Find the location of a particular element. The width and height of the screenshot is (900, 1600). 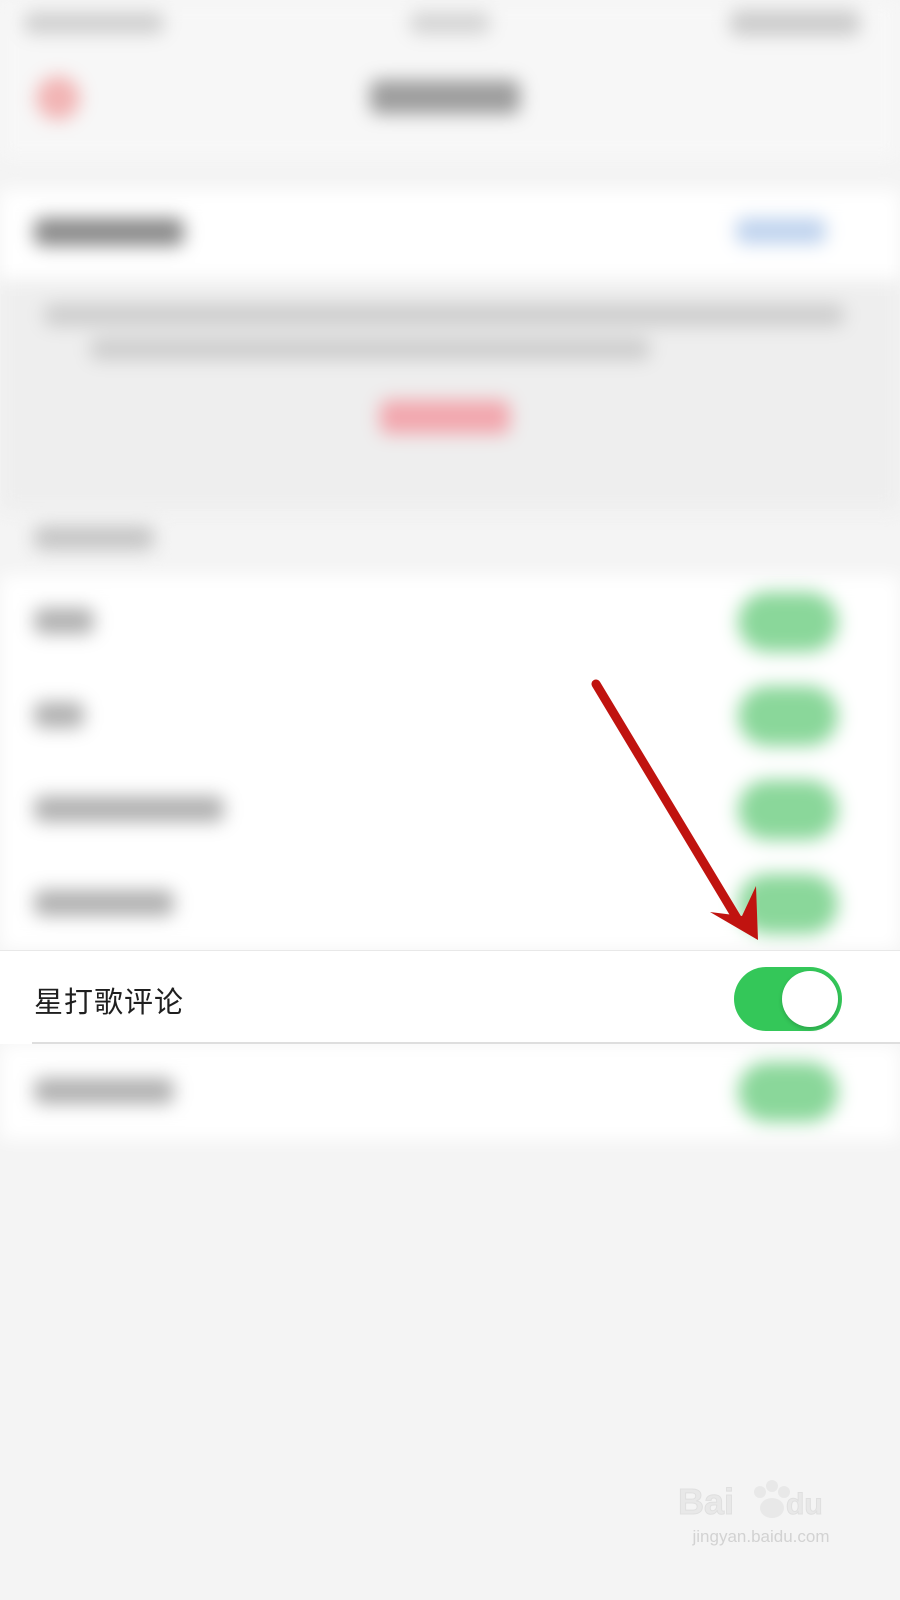

row-divider is located at coordinates (466, 1043).